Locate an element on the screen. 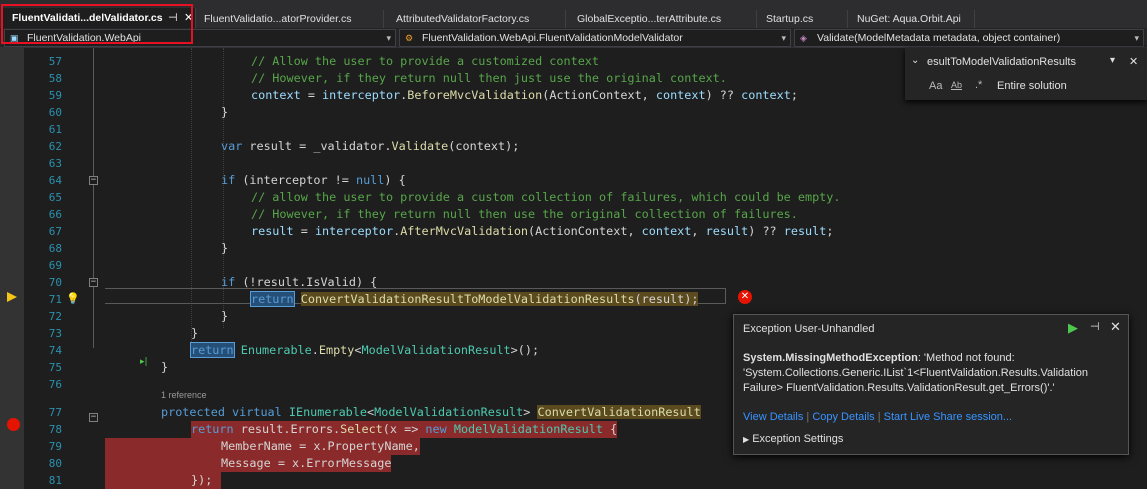 Image resolution: width=1147 pixels, height=489 pixels. line-number: 79 is located at coordinates (55, 446).